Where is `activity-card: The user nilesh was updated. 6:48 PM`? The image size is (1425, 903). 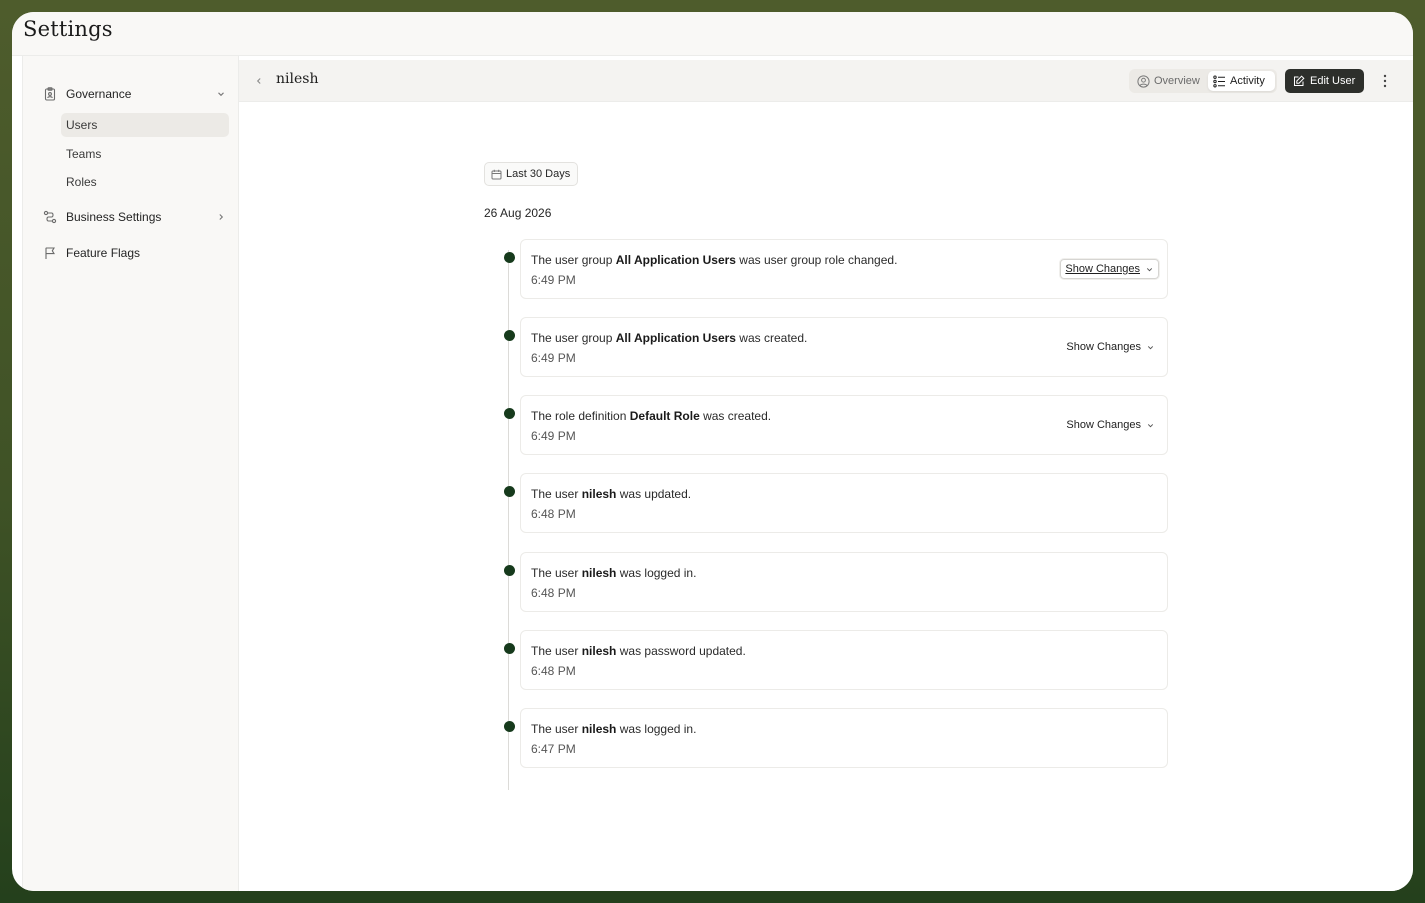 activity-card: The user nilesh was updated. 6:48 PM is located at coordinates (844, 503).